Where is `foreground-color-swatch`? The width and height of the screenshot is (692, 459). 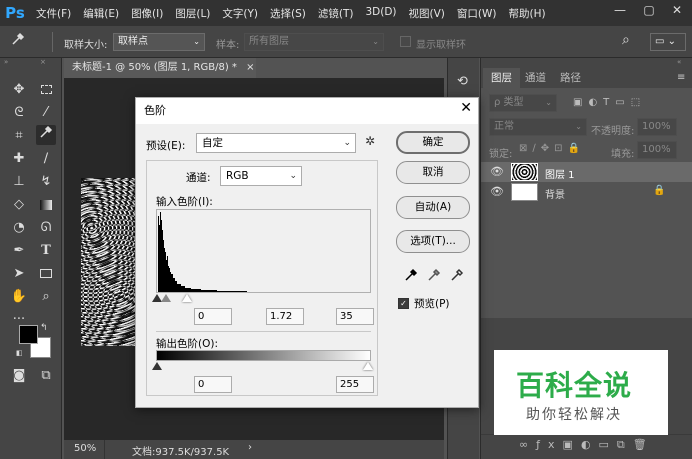 foreground-color-swatch is located at coordinates (28, 334).